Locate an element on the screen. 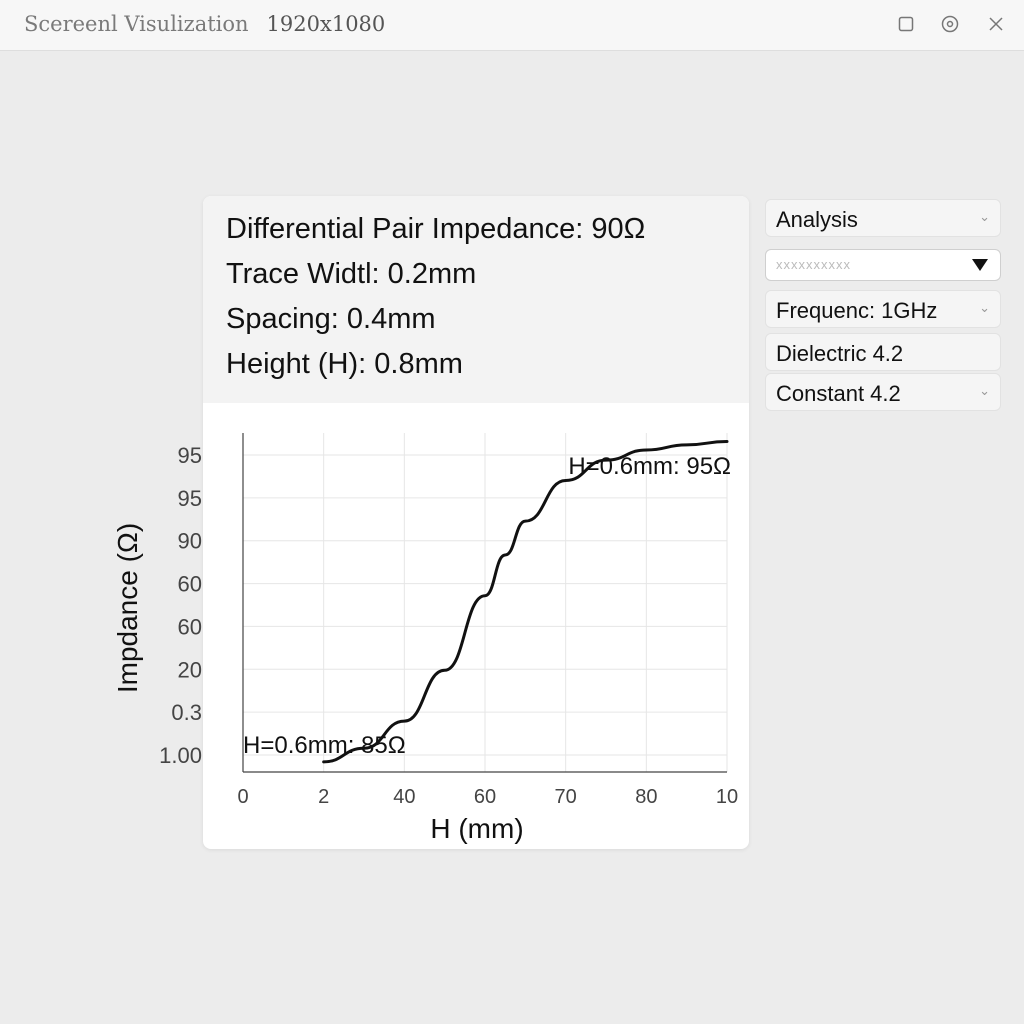 The image size is (1024, 1024). x-tick-label: 0 is located at coordinates (242, 797).